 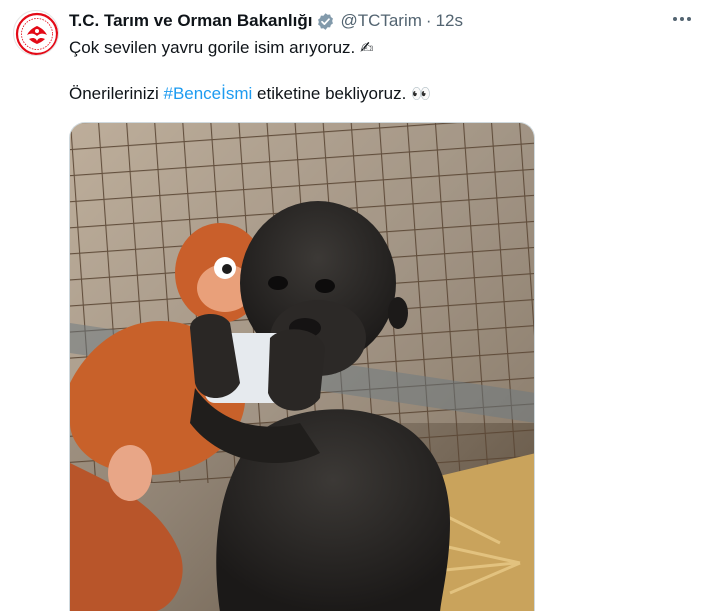 I want to click on tweet-line-2-post: etiketine bekliyoruz., so click(x=332, y=93).